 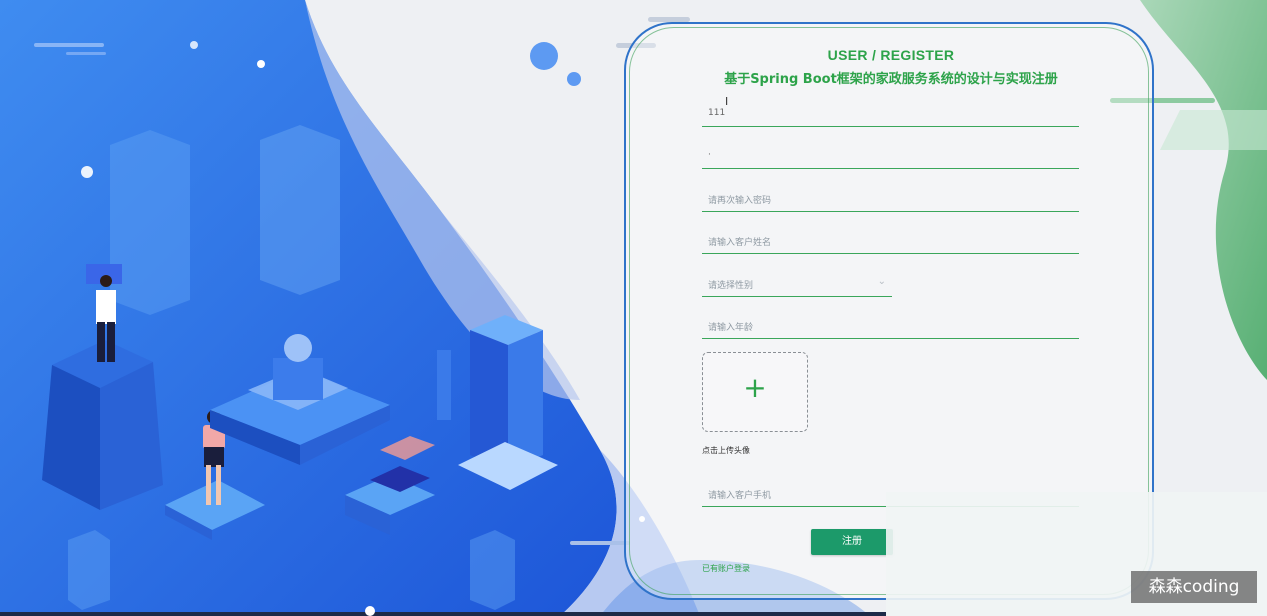 What do you see at coordinates (890, 156) in the screenshot?
I see `password-input: ·` at bounding box center [890, 156].